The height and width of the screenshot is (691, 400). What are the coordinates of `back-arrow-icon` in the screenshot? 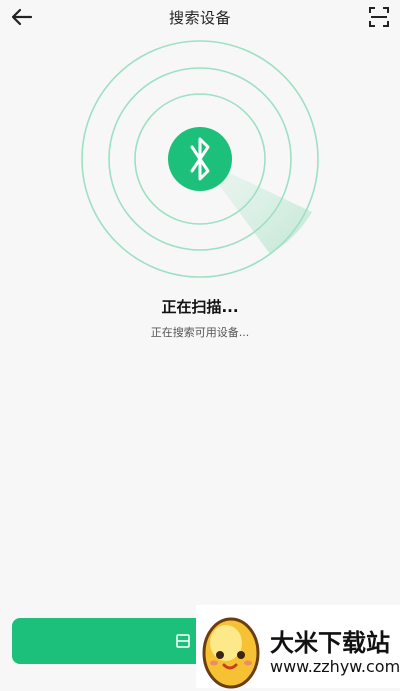 It's located at (22, 17).